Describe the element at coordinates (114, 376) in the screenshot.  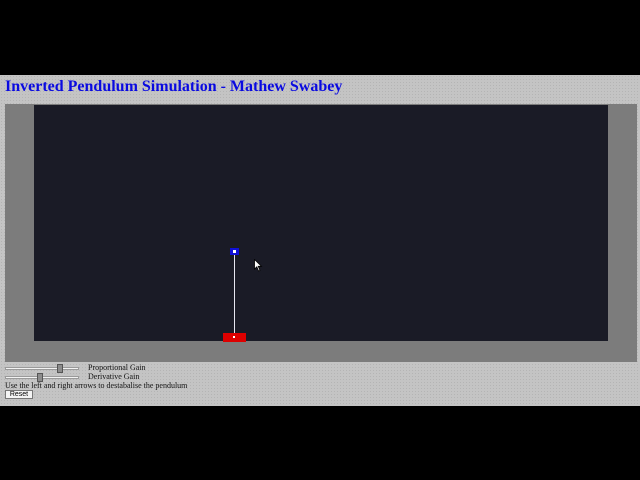
I see `derivative-gain-label: Derivative Gain` at that location.